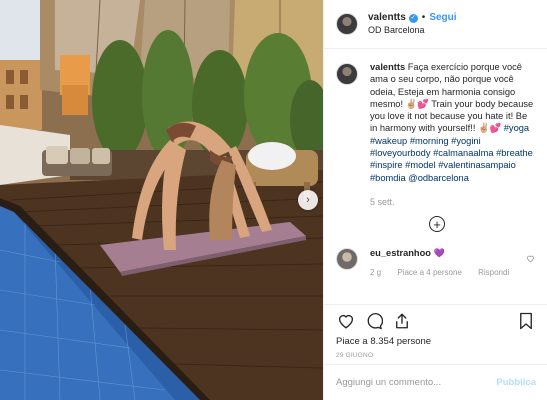  I want to click on commenter-username: eu_estranhoo, so click(400, 253).